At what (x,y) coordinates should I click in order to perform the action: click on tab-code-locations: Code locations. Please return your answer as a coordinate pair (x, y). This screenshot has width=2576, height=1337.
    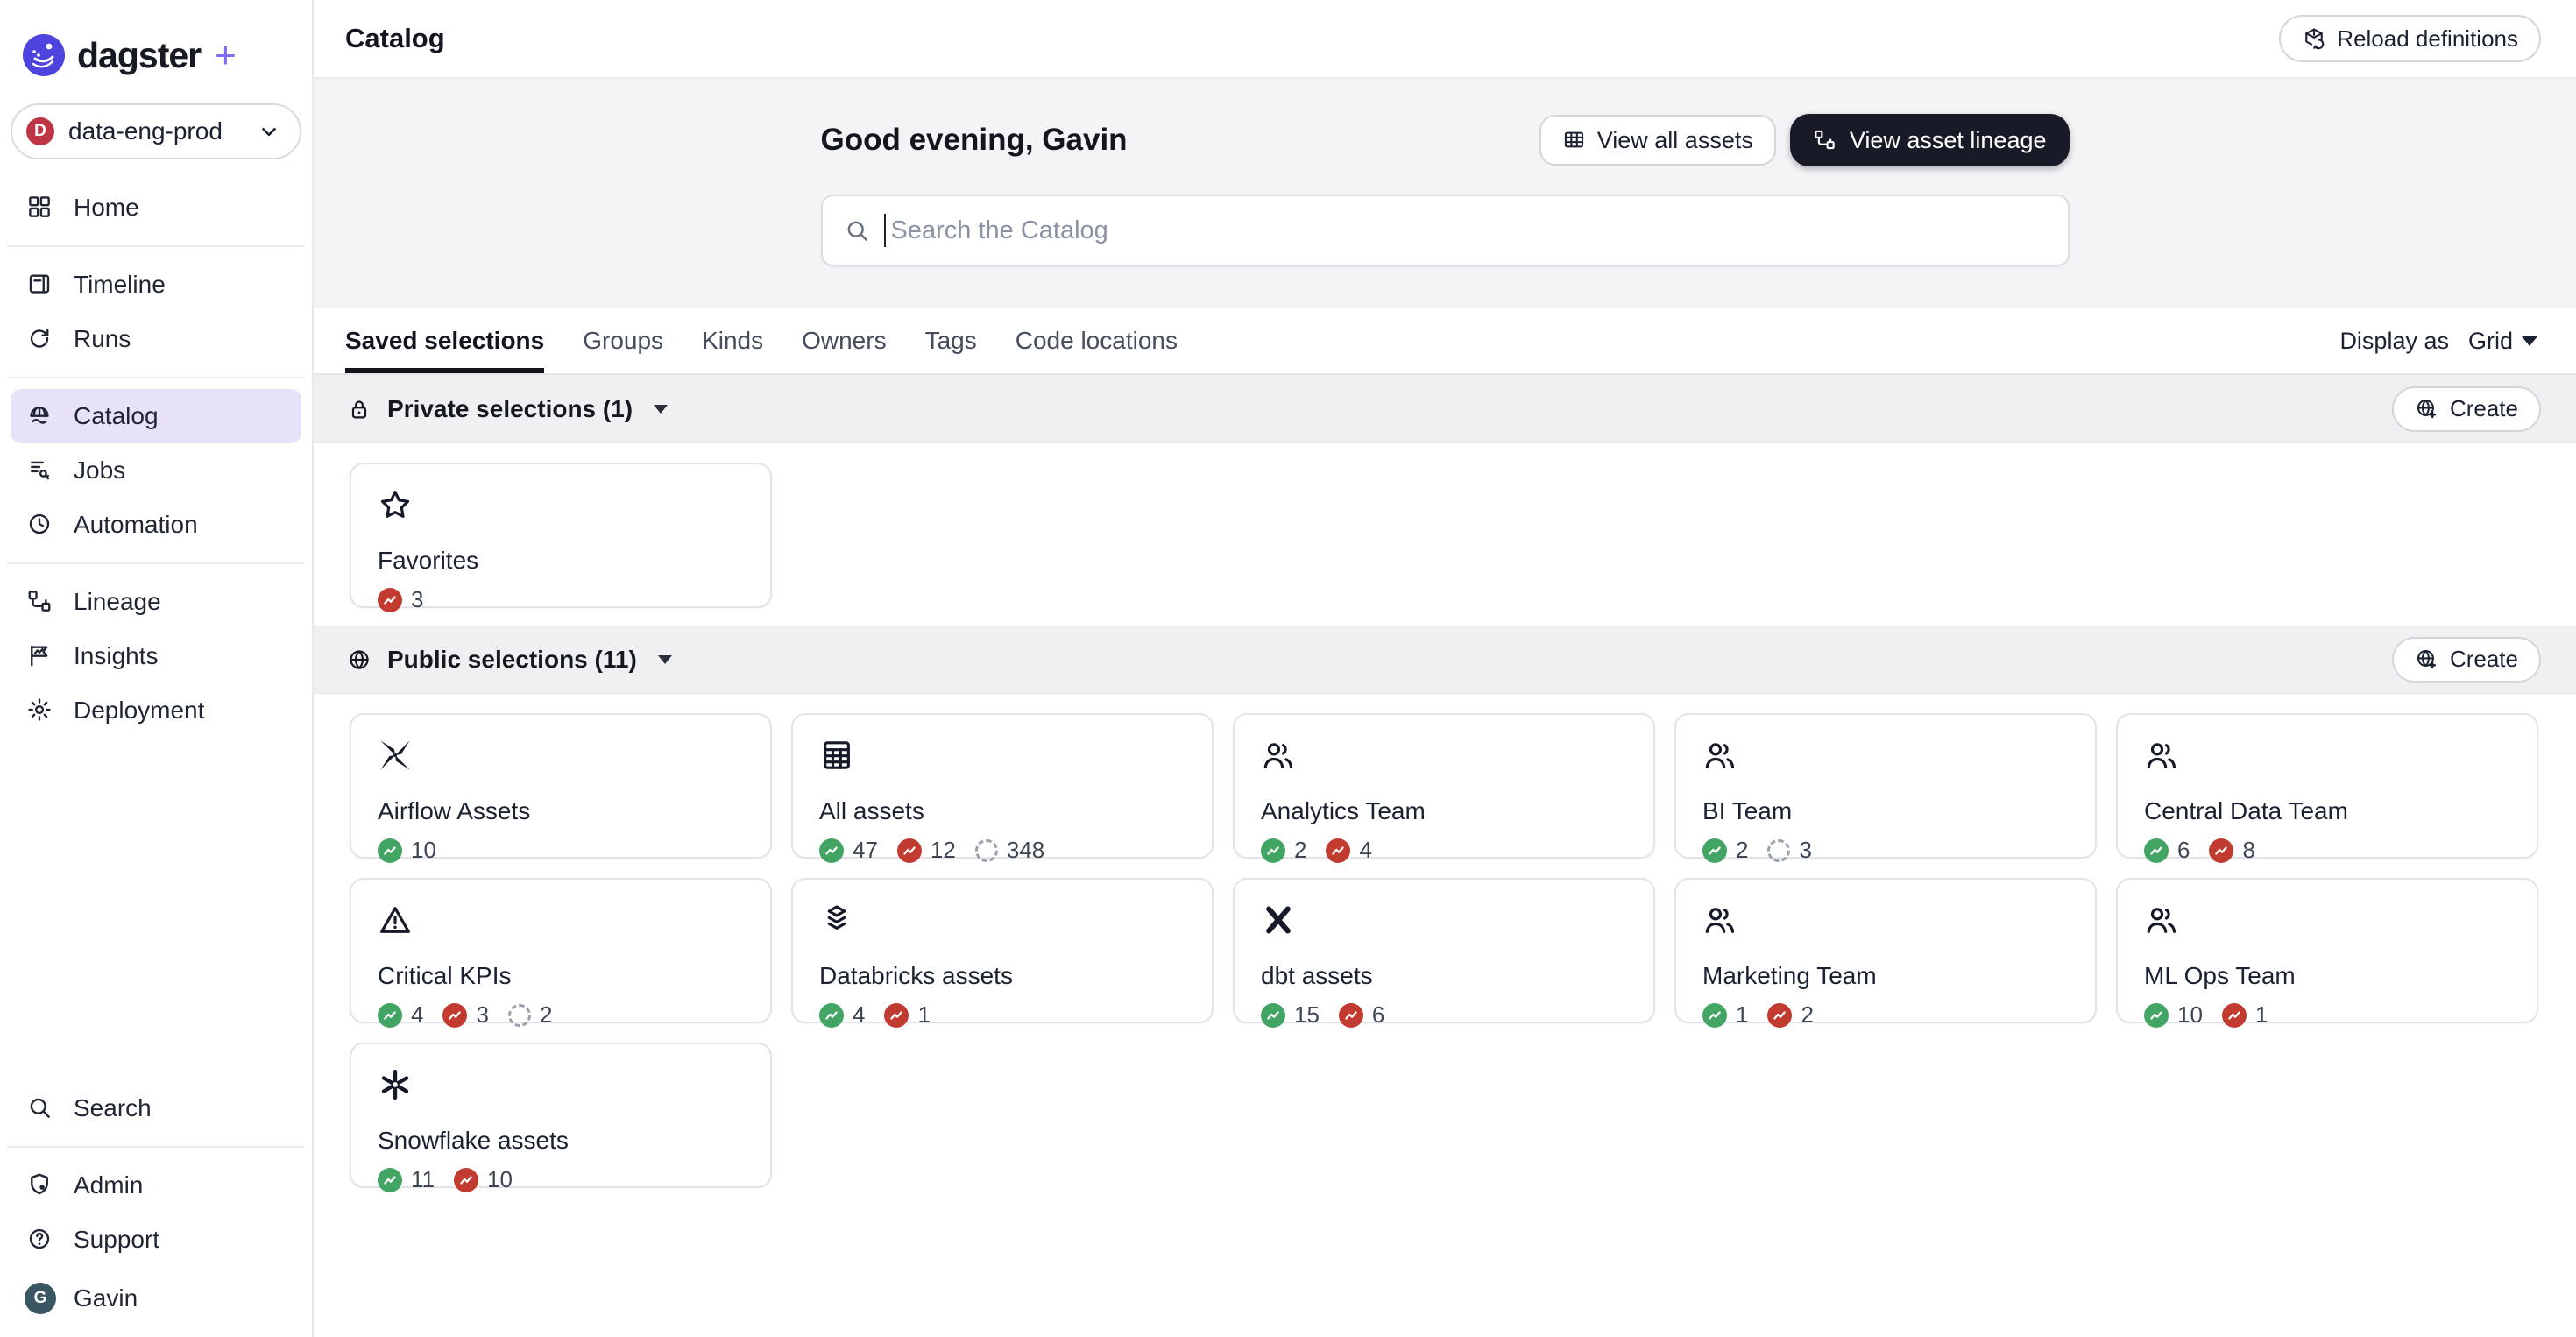
    Looking at the image, I should click on (1097, 340).